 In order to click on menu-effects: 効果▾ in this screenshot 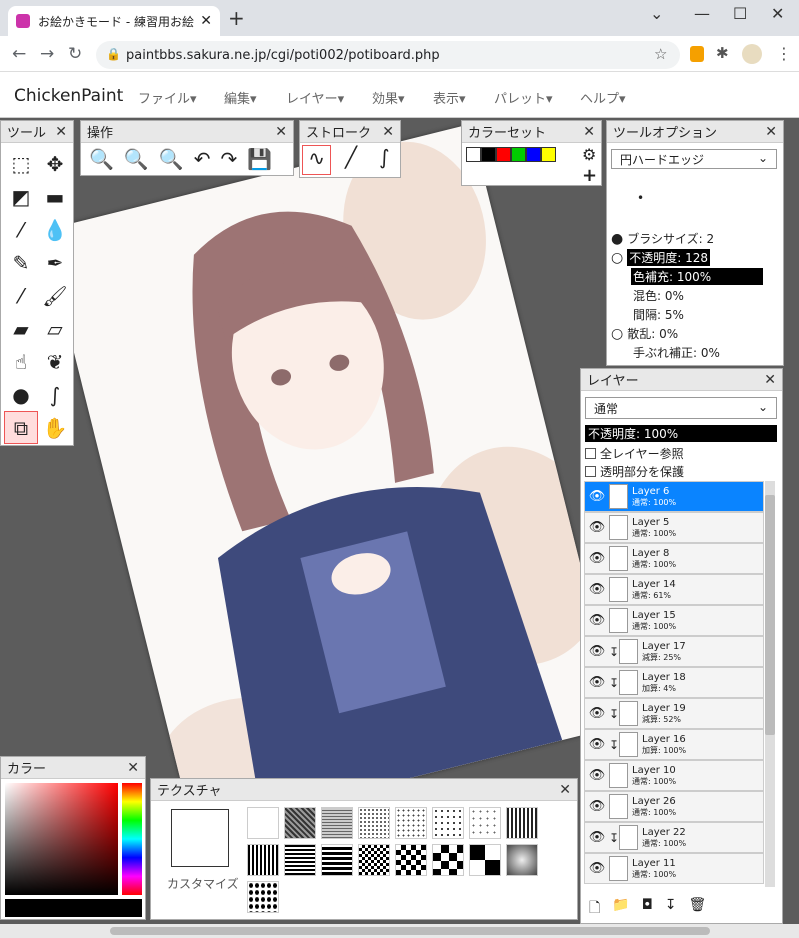, I will do `click(388, 97)`.